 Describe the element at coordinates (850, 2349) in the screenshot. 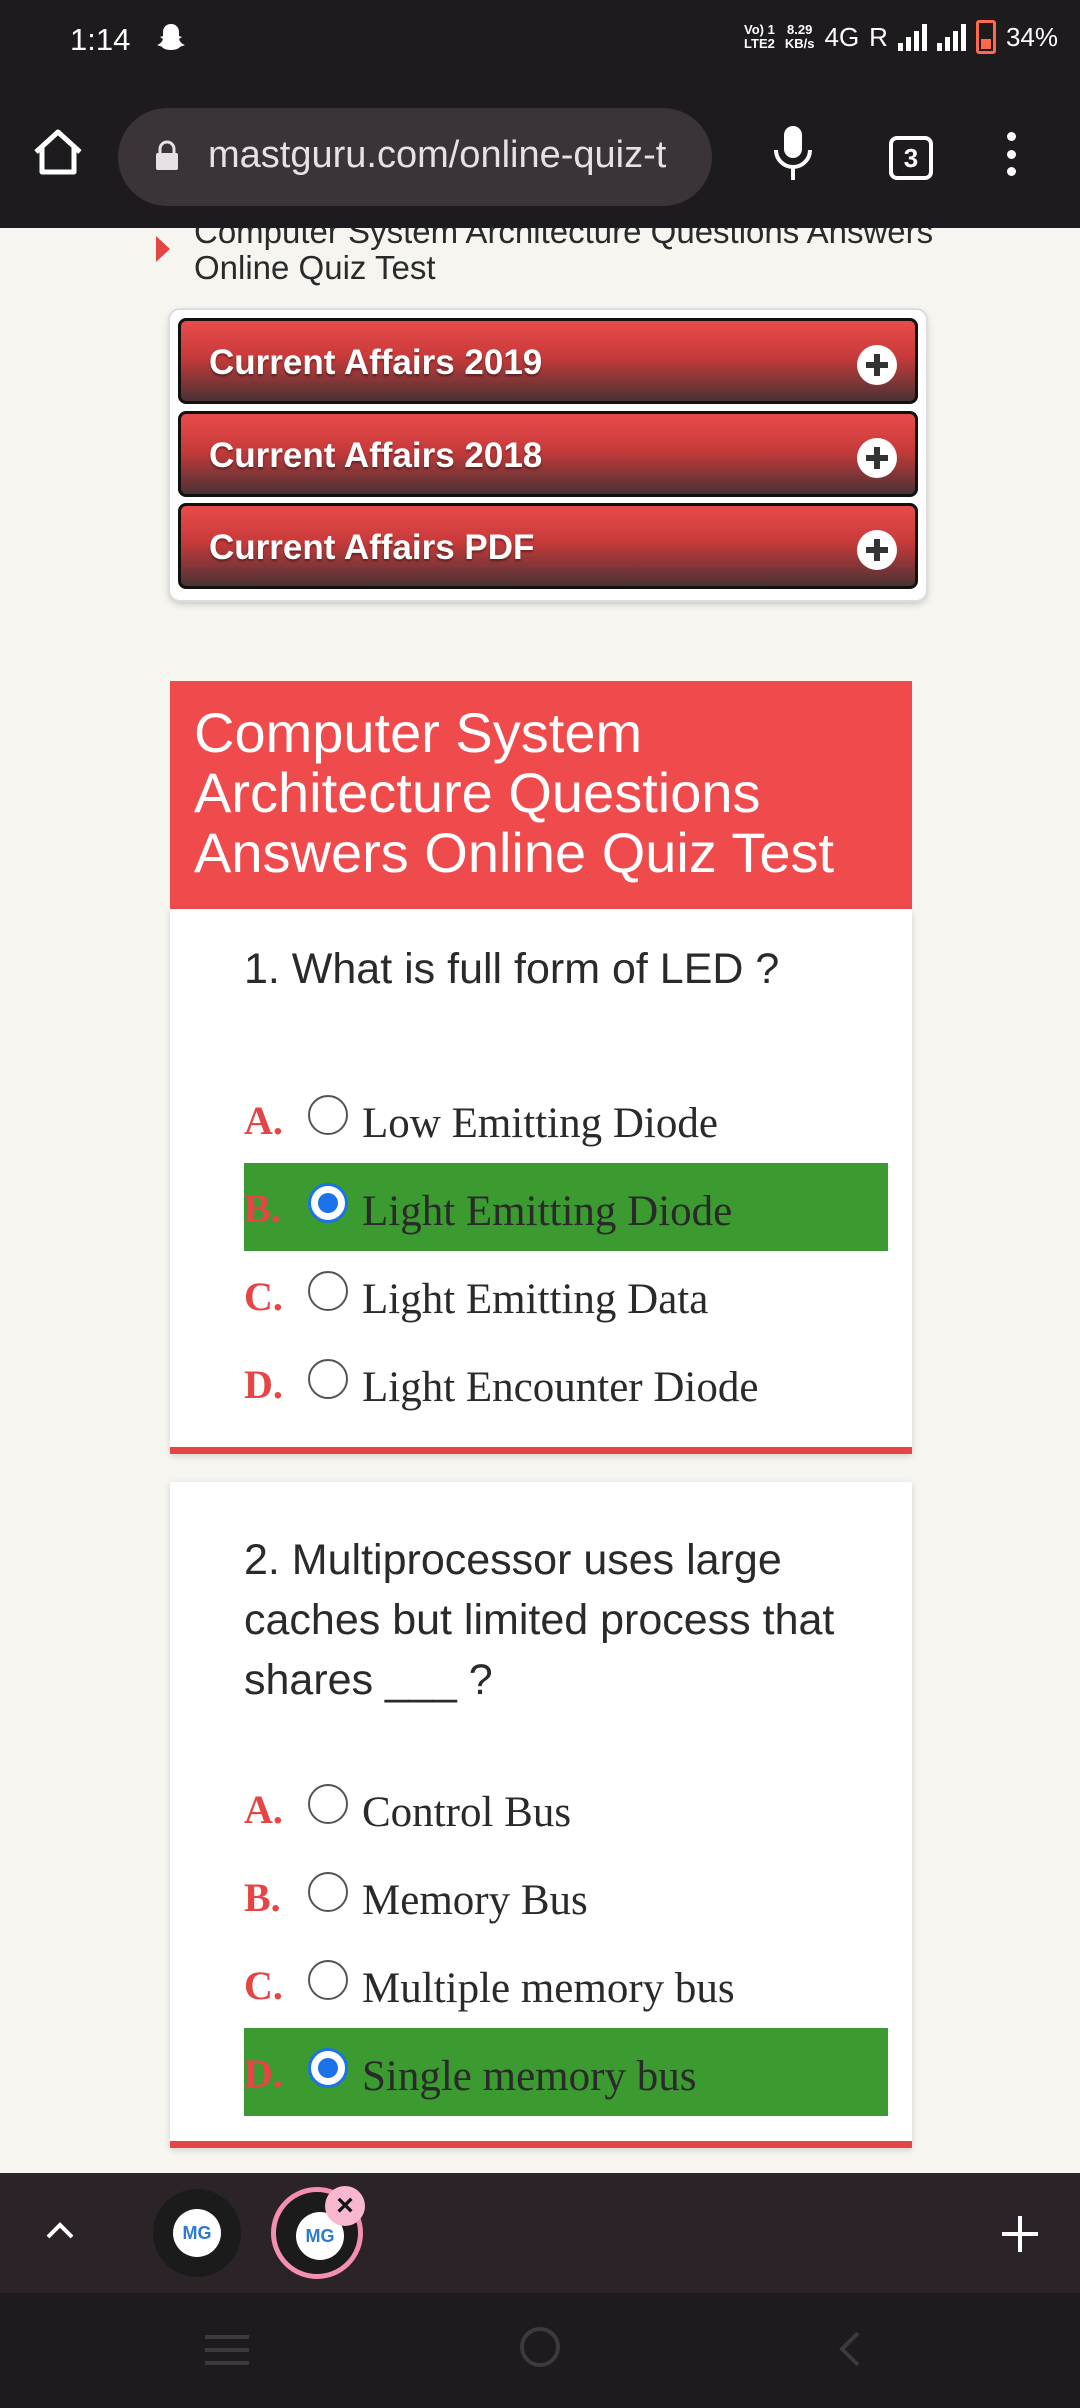

I see `back-icon` at that location.